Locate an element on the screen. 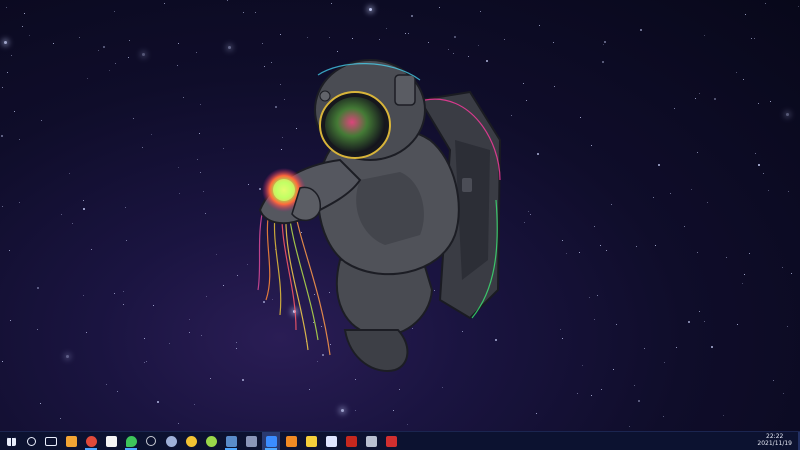 Image resolution: width=800 pixels, height=450 pixels. wechat-icon is located at coordinates (131, 441).